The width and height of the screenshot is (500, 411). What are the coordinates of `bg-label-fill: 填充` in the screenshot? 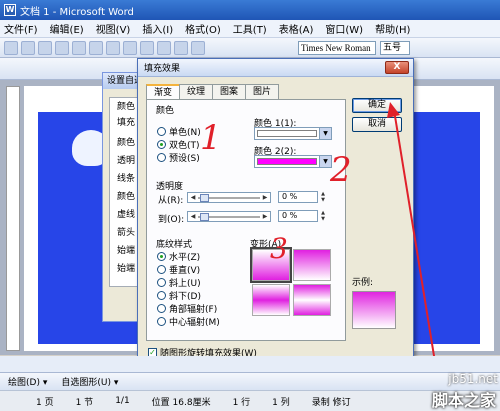 It's located at (126, 123).